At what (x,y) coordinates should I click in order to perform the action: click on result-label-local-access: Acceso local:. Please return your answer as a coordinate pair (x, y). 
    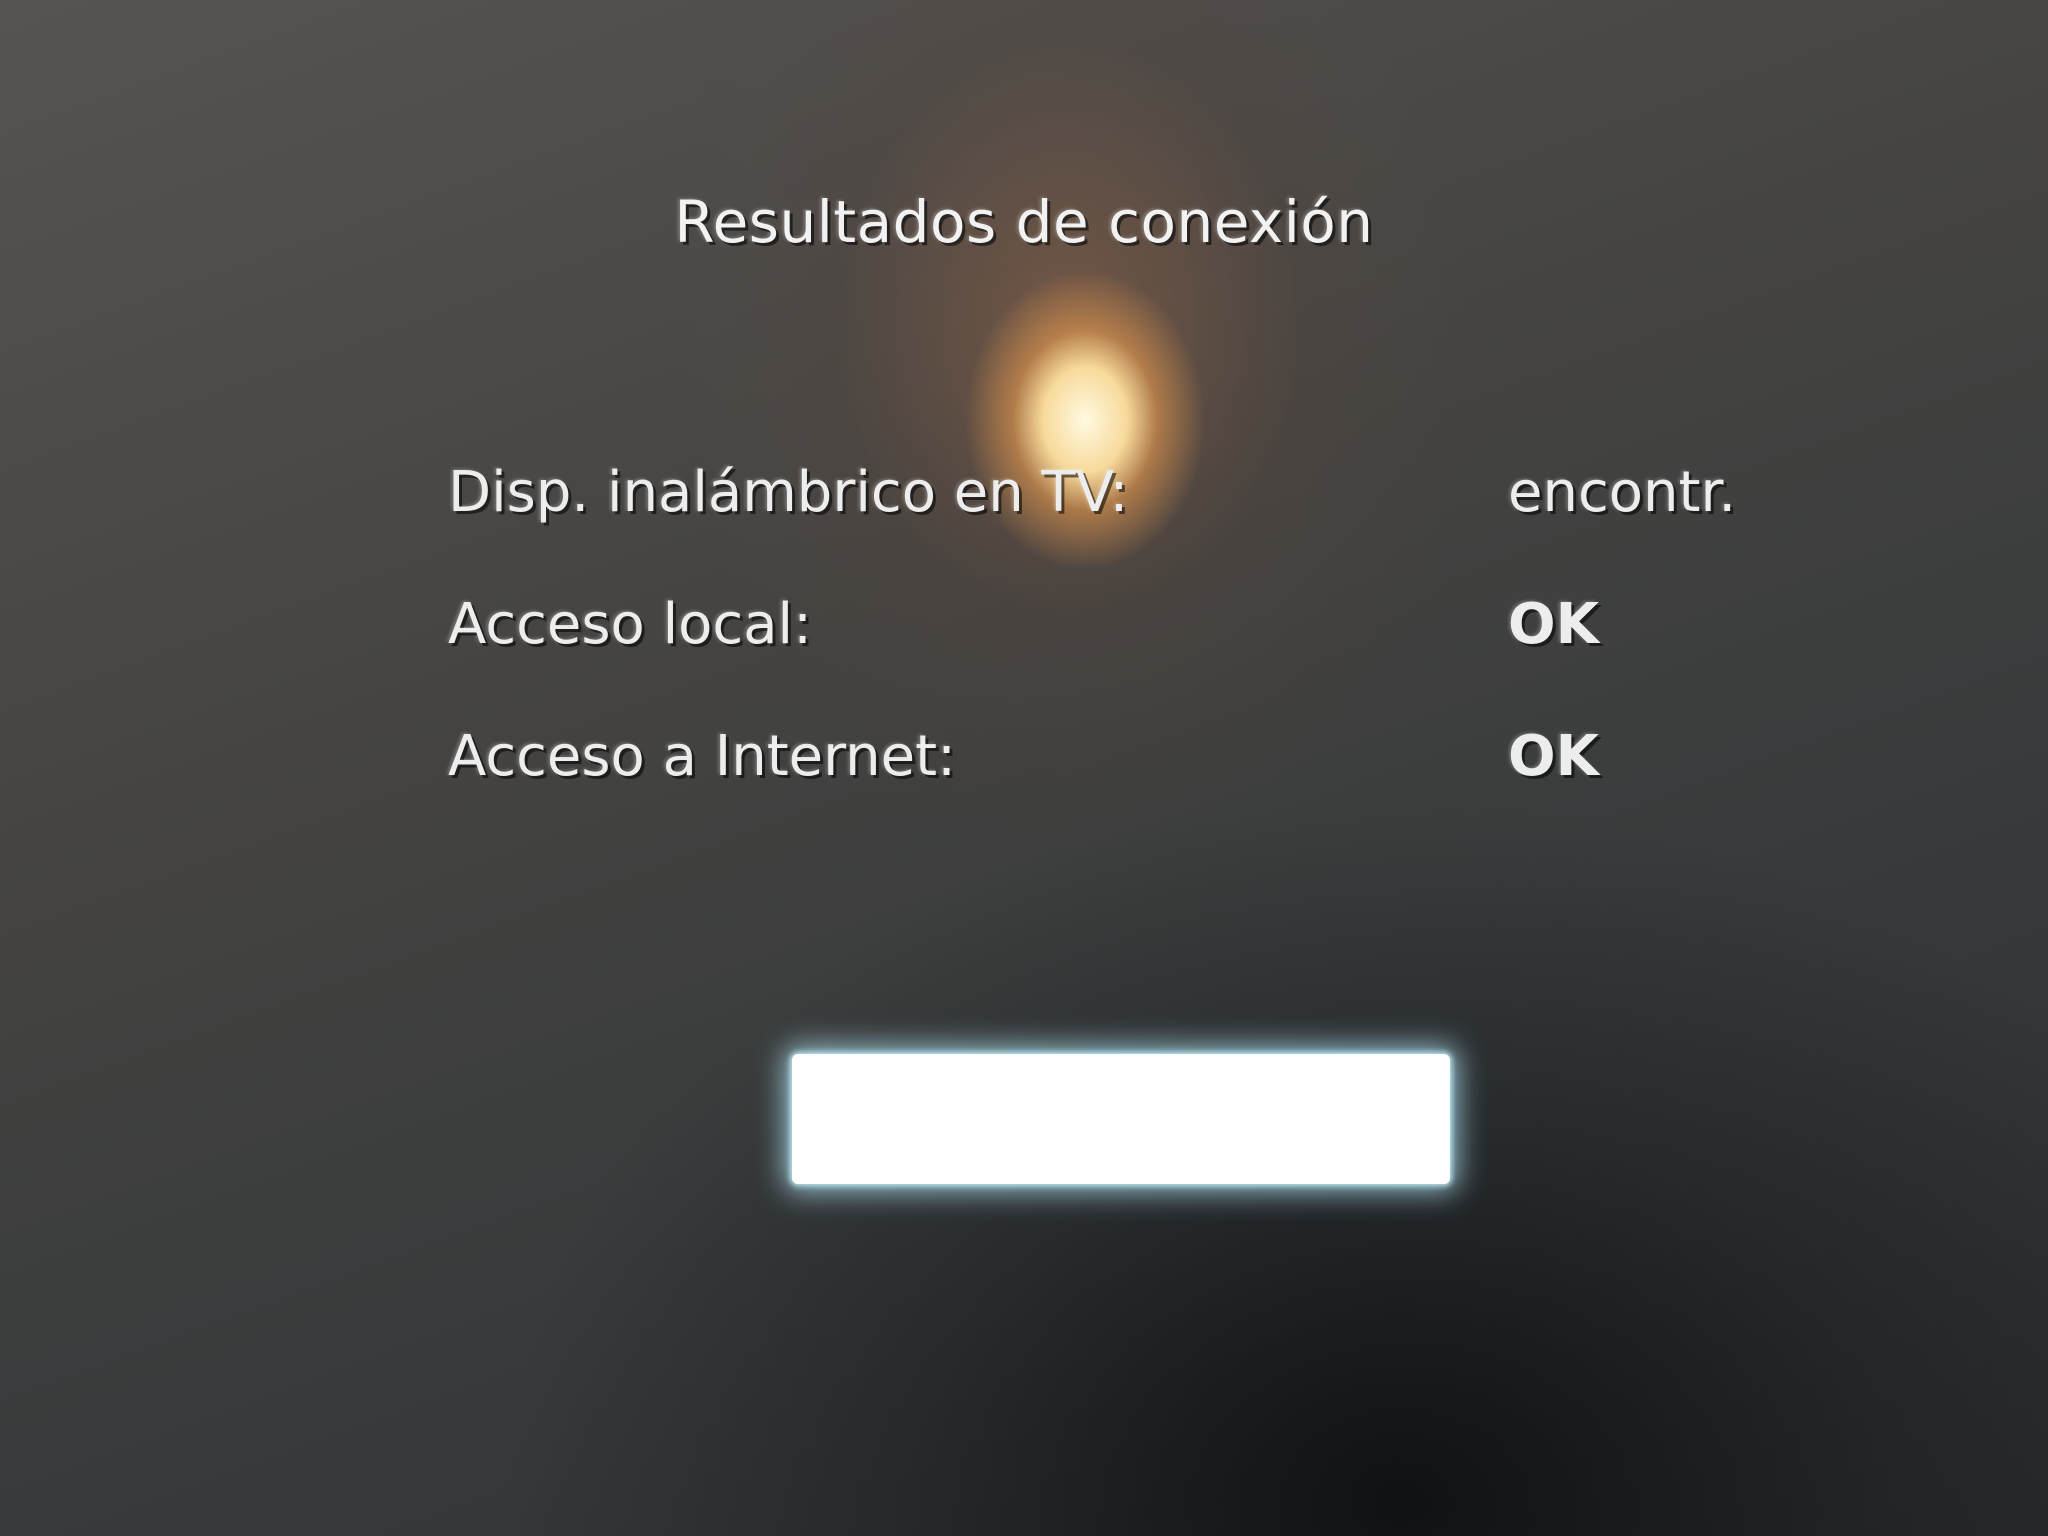
    Looking at the image, I should click on (630, 624).